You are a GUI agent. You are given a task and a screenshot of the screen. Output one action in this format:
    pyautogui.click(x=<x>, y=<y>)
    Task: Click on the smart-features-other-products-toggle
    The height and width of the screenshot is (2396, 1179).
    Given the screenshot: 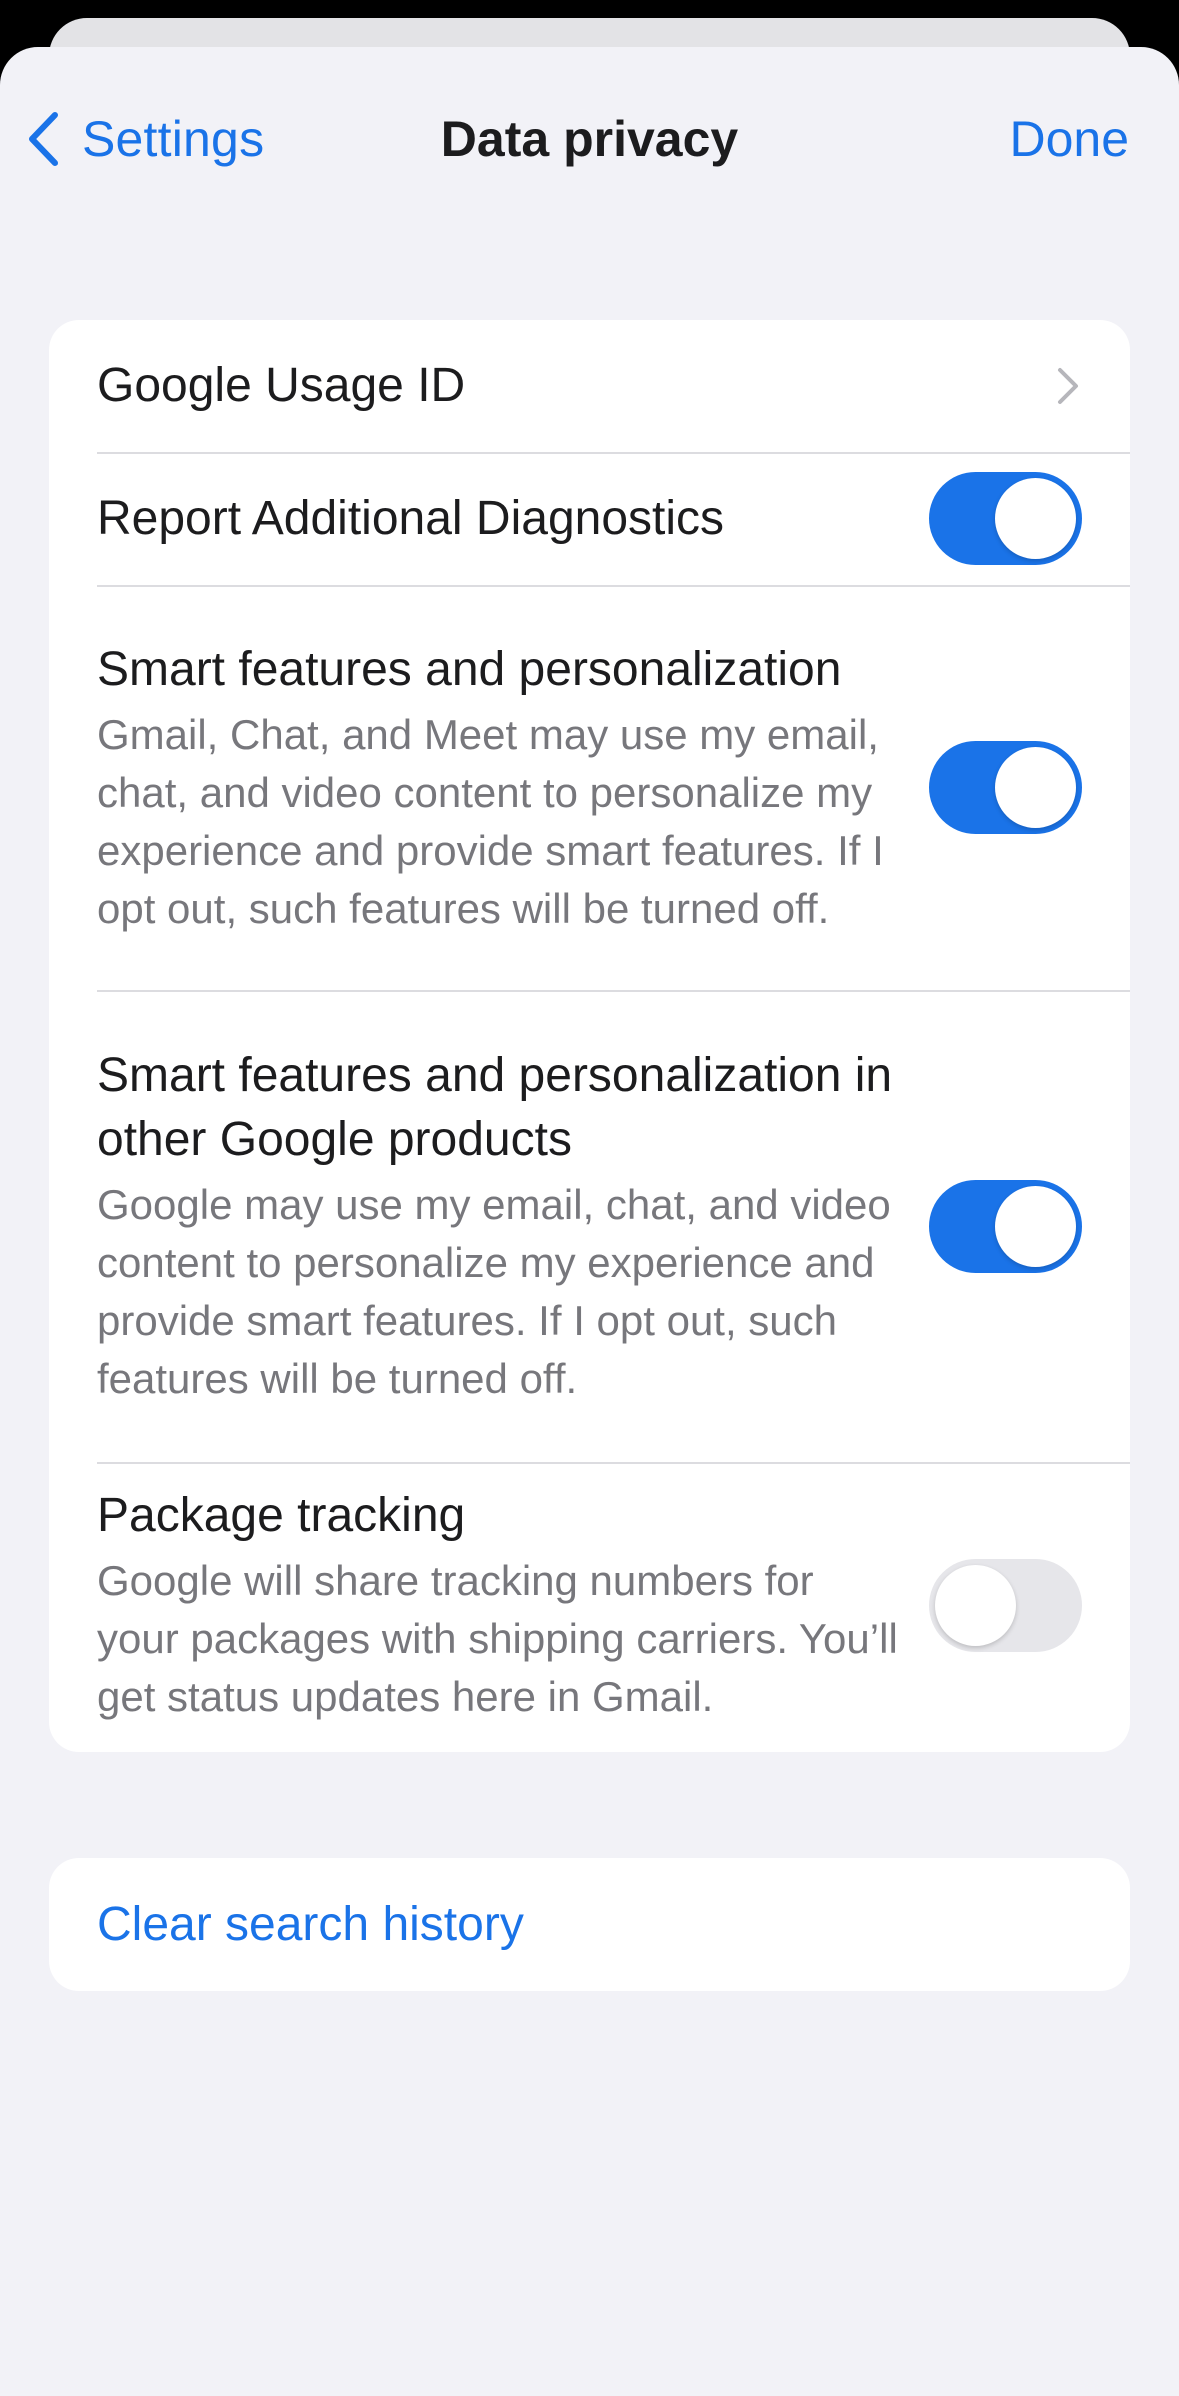 What is the action you would take?
    pyautogui.click(x=1005, y=1226)
    